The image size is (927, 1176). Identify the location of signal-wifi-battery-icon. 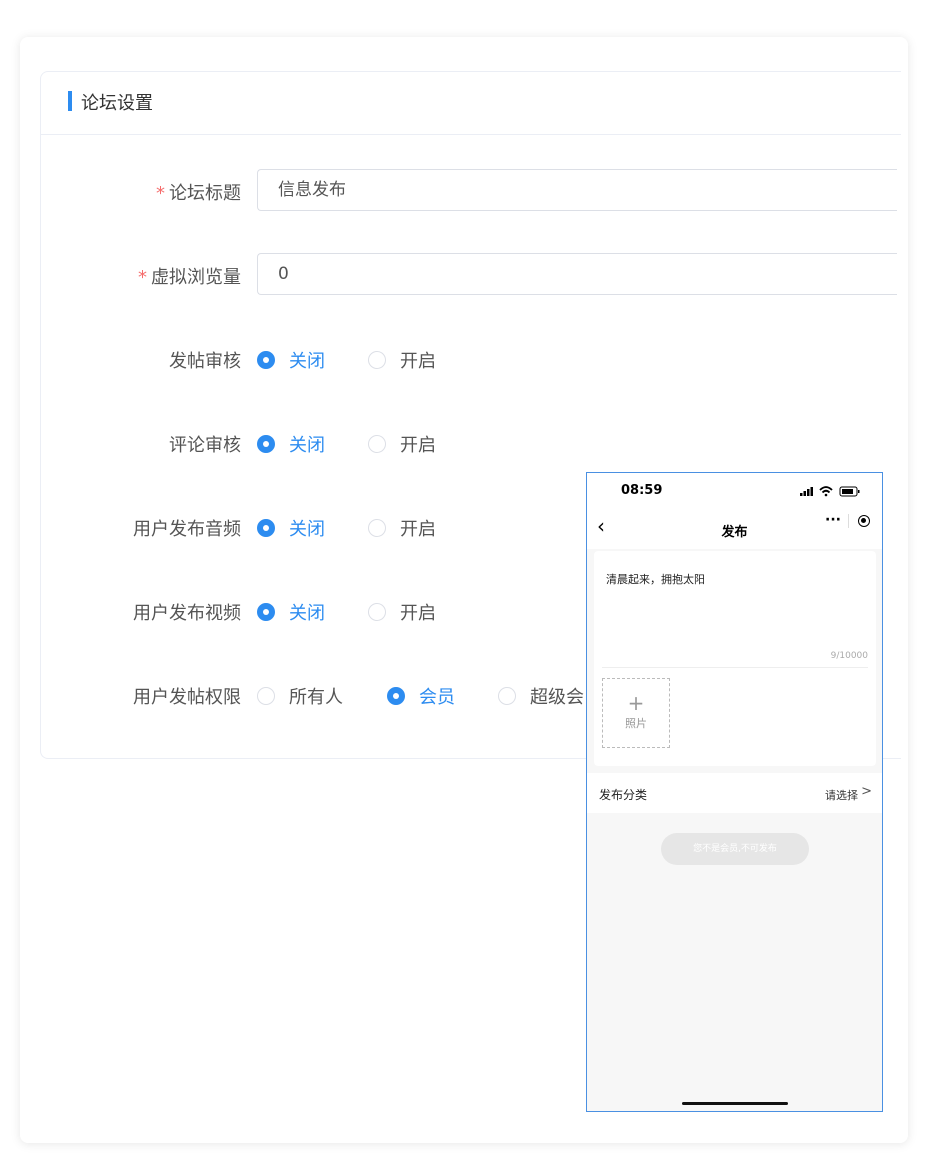
(830, 491).